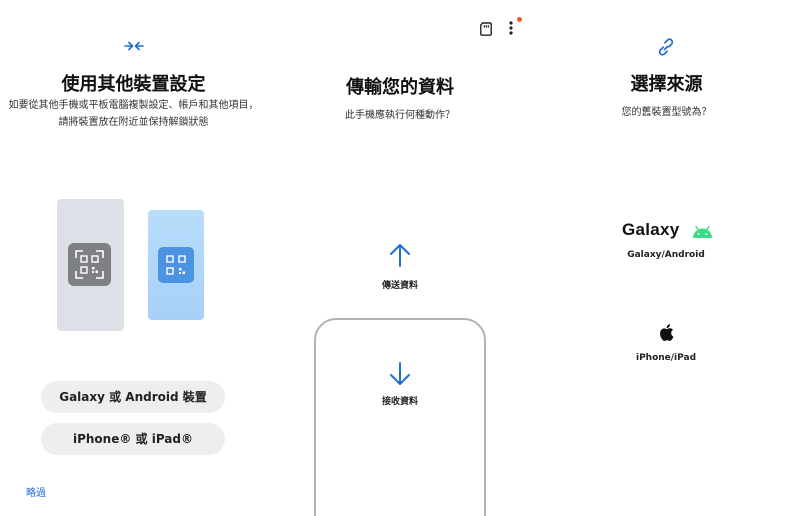  Describe the element at coordinates (399, 402) in the screenshot. I see `receive-data-label: 接收資料` at that location.